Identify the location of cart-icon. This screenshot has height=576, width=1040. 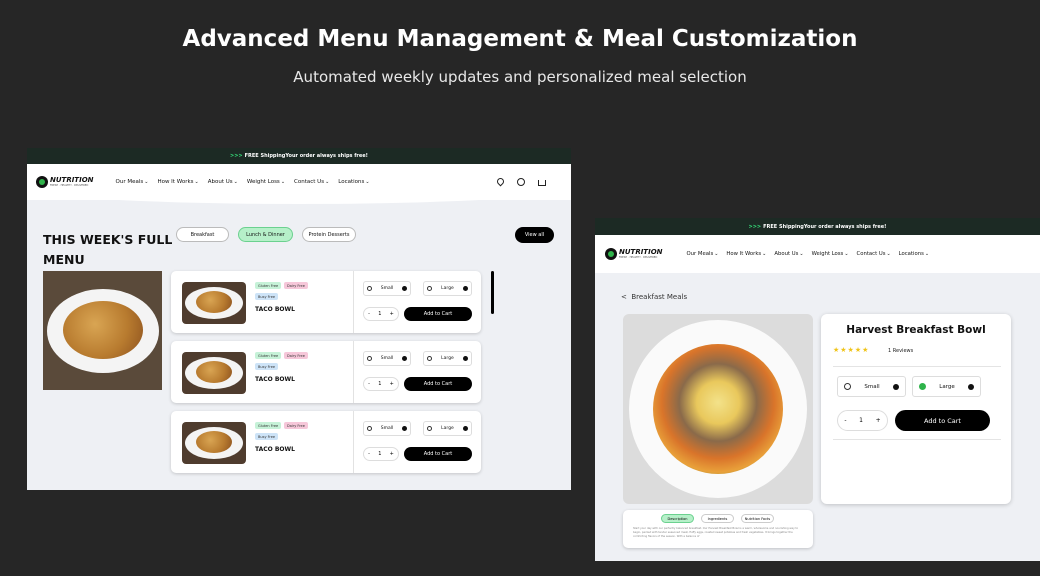
(542, 183).